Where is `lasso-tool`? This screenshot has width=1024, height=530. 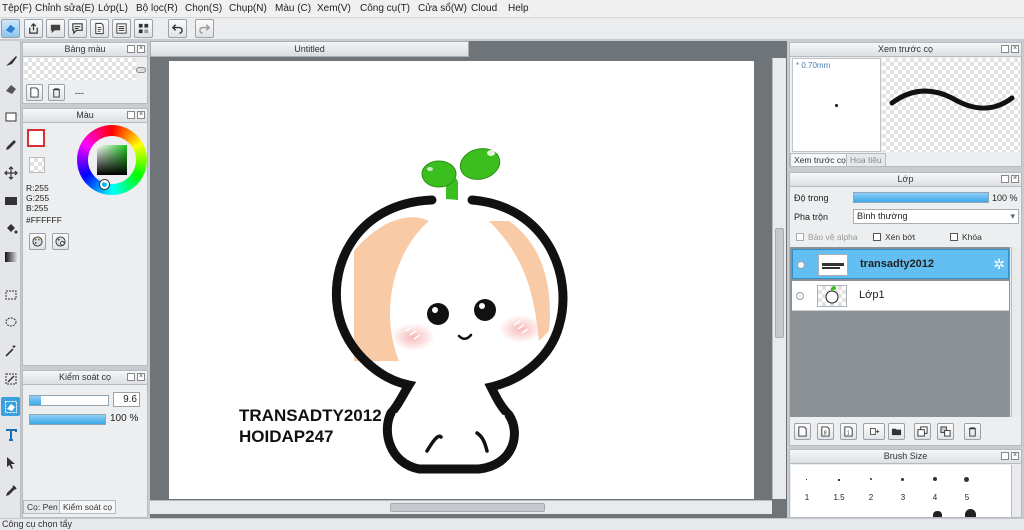
lasso-tool is located at coordinates (10, 322).